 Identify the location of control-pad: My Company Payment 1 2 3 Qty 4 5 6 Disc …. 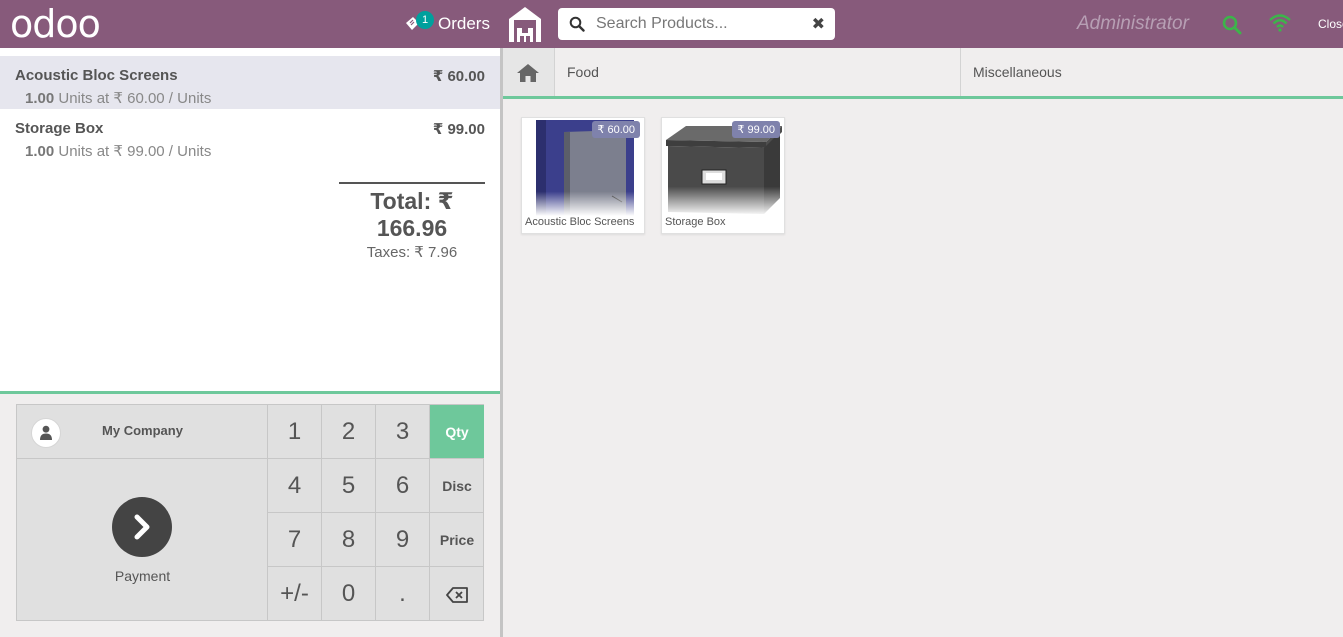
(250, 512).